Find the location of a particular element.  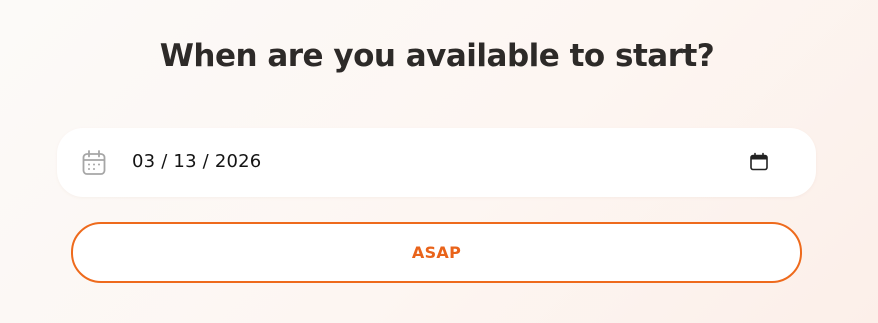

calendar-icon is located at coordinates (94, 162).